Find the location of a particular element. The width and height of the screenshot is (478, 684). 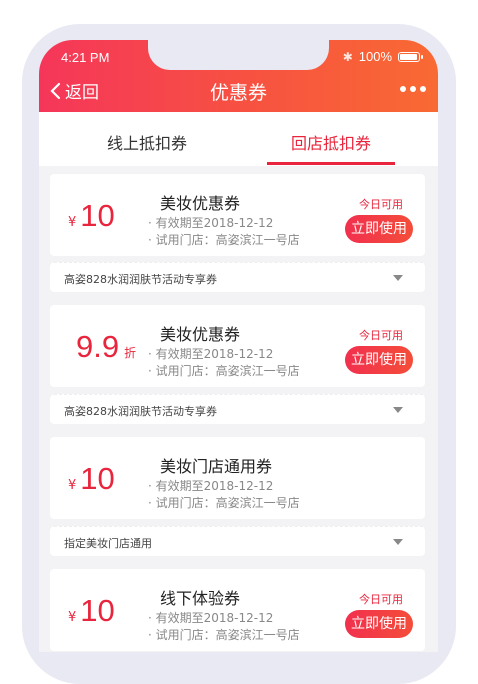

coupon-footer: 指定美妆门店通用 is located at coordinates (237, 541).